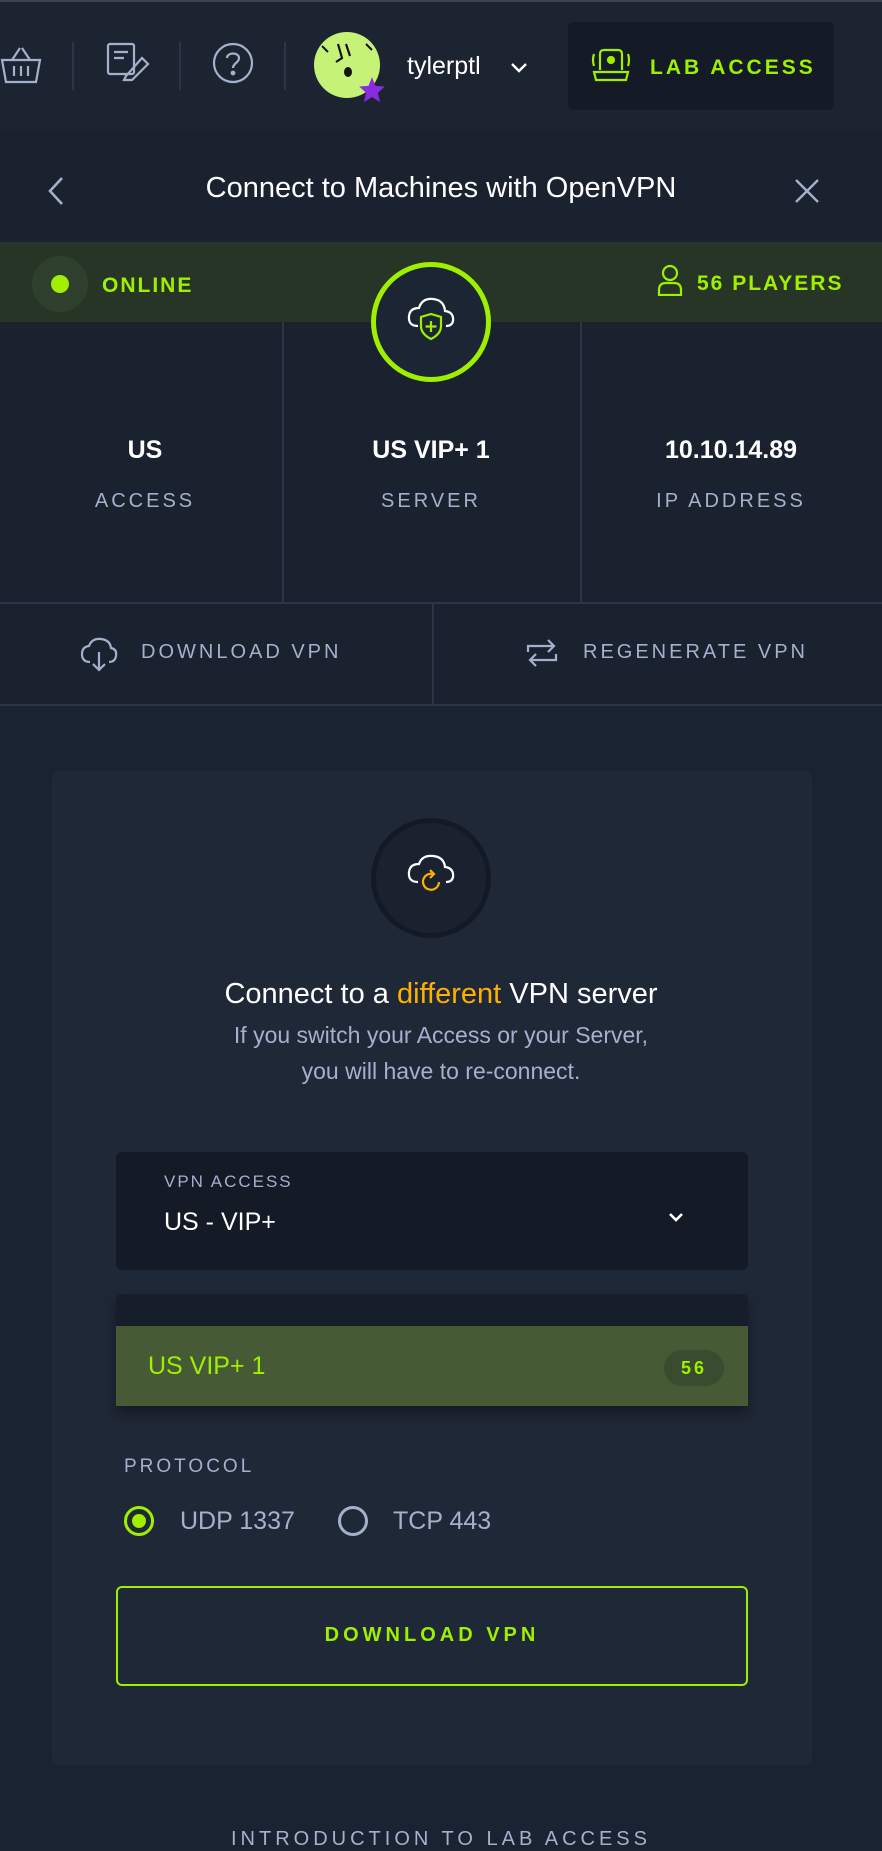 This screenshot has width=882, height=1851. What do you see at coordinates (449, 994) in the screenshot?
I see `heading-highlight: different` at bounding box center [449, 994].